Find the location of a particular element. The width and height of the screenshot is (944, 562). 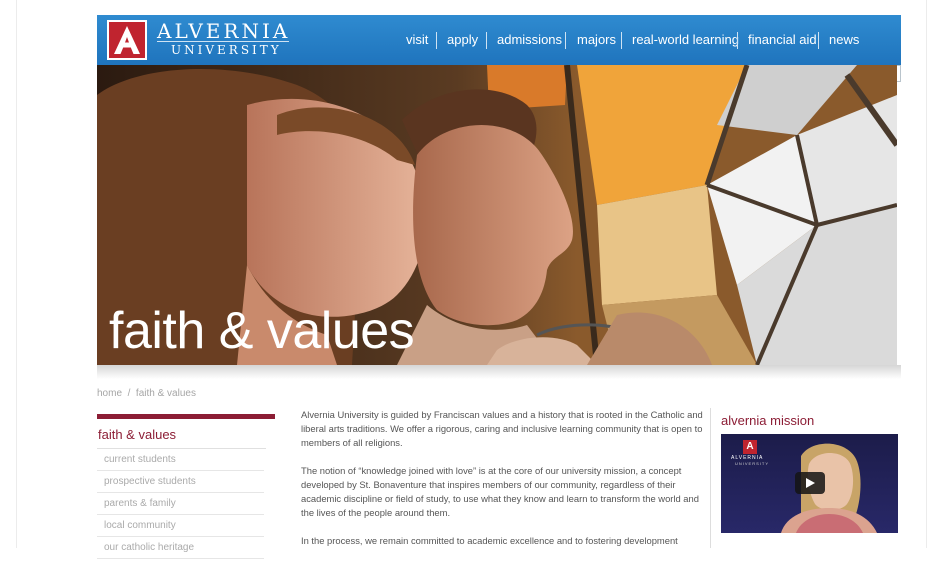

video-logo-subtitle: UNIVERSITY is located at coordinates (752, 463).